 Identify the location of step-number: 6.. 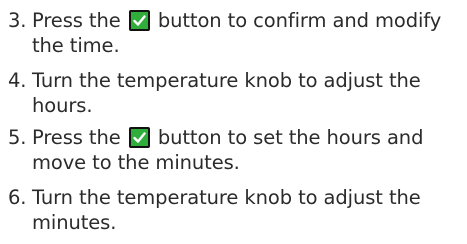
(17, 197).